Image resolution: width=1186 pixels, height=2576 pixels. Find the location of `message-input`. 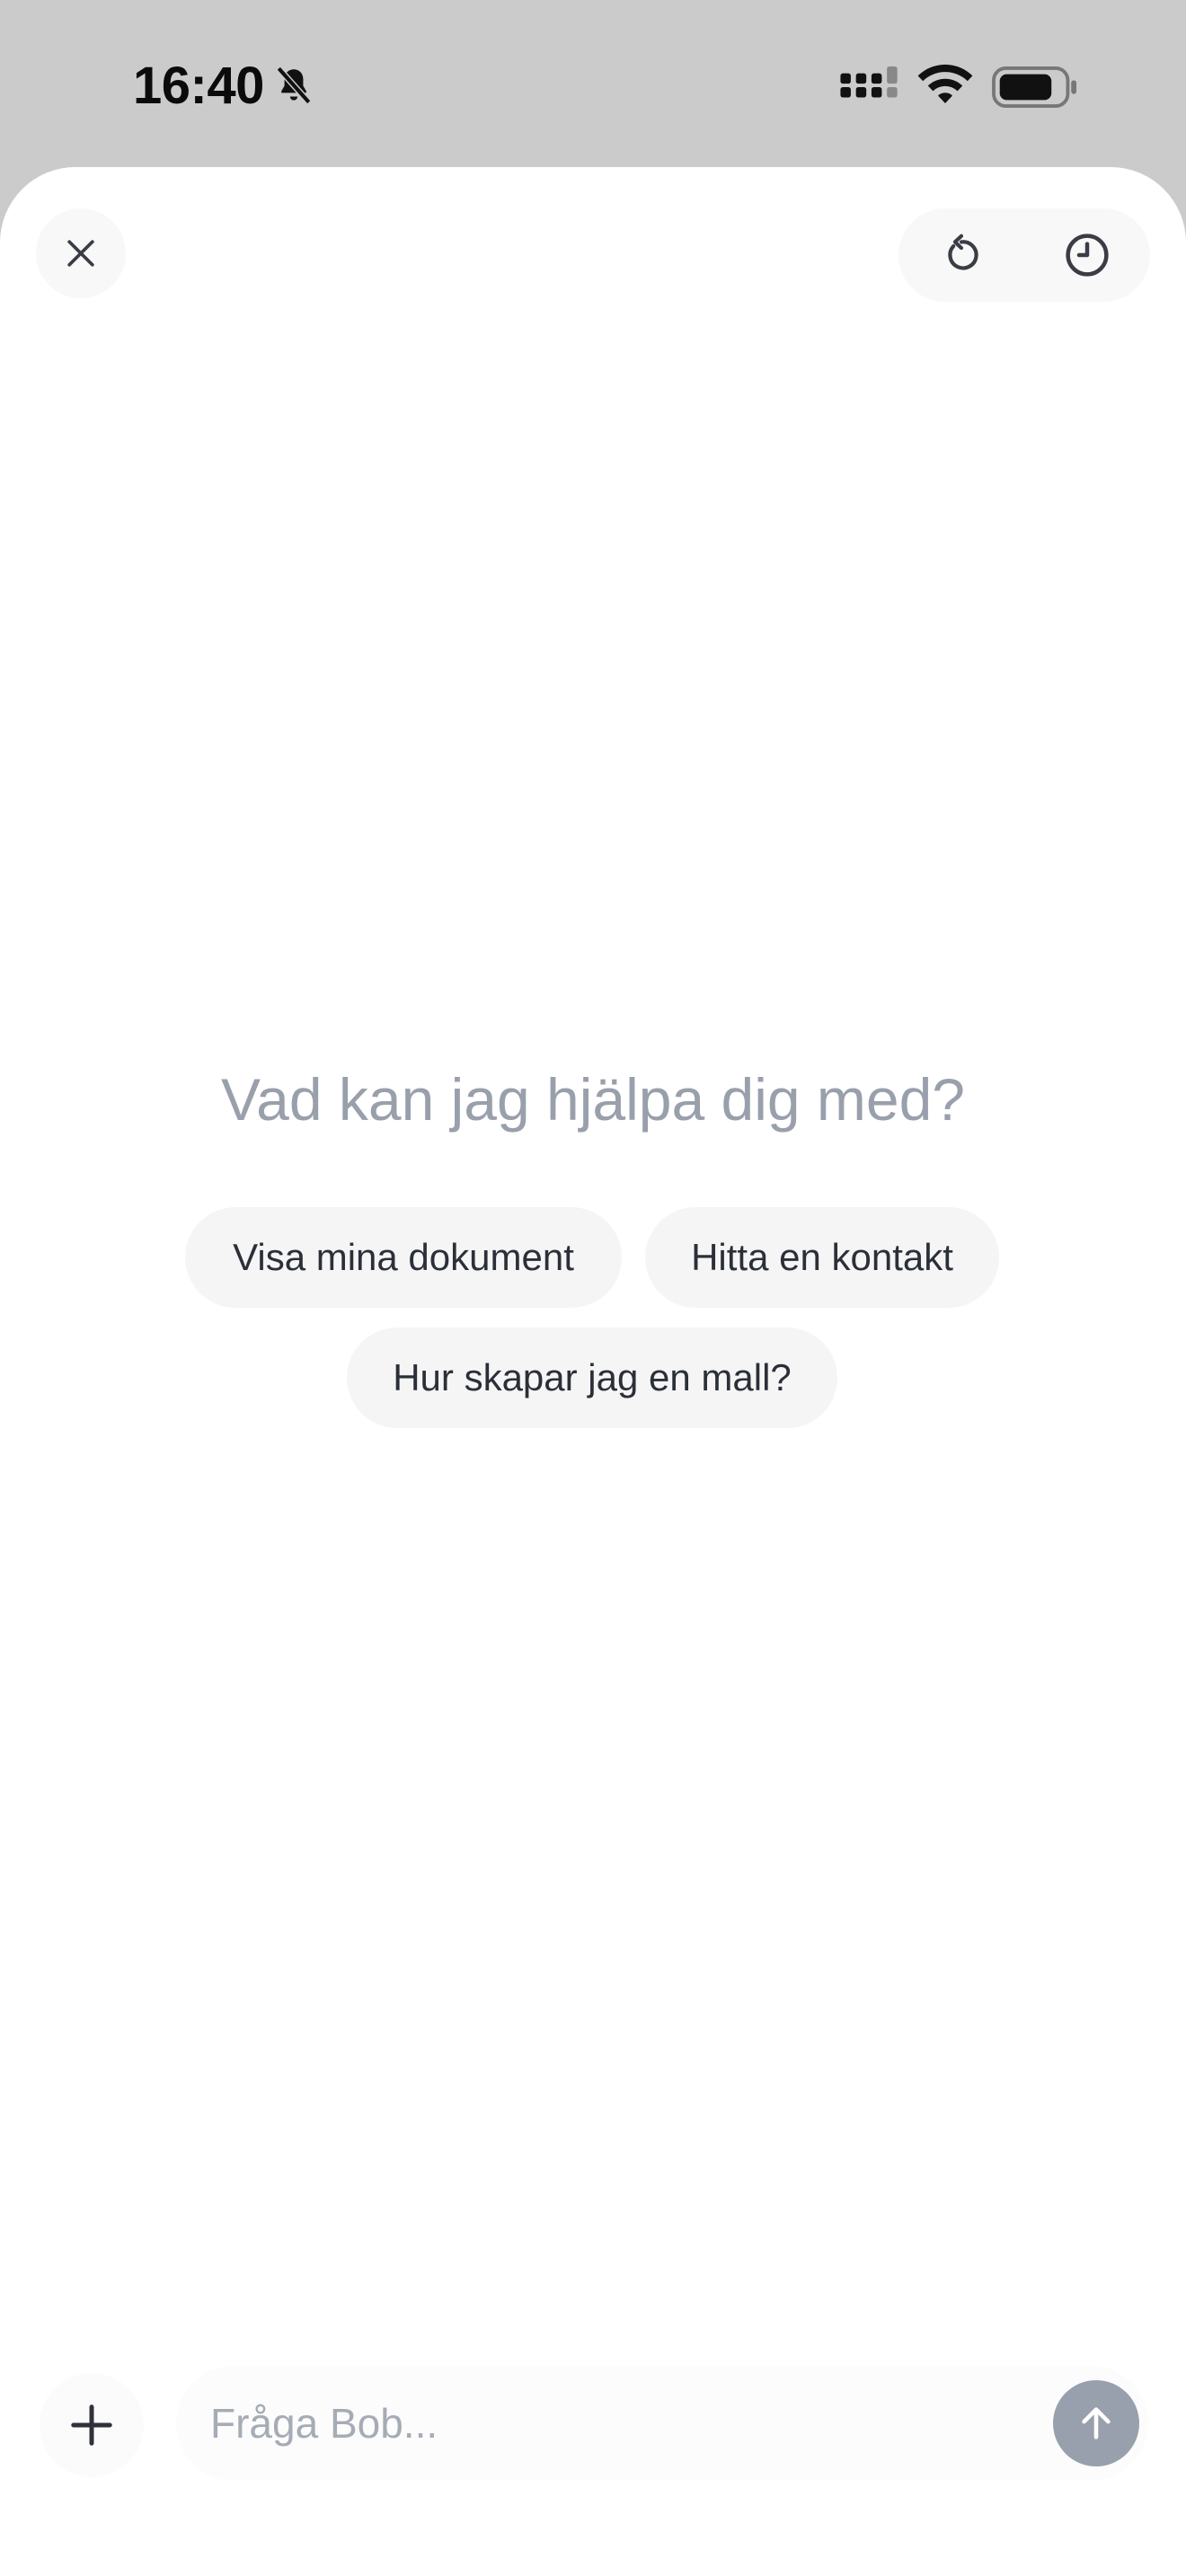

message-input is located at coordinates (569, 2423).